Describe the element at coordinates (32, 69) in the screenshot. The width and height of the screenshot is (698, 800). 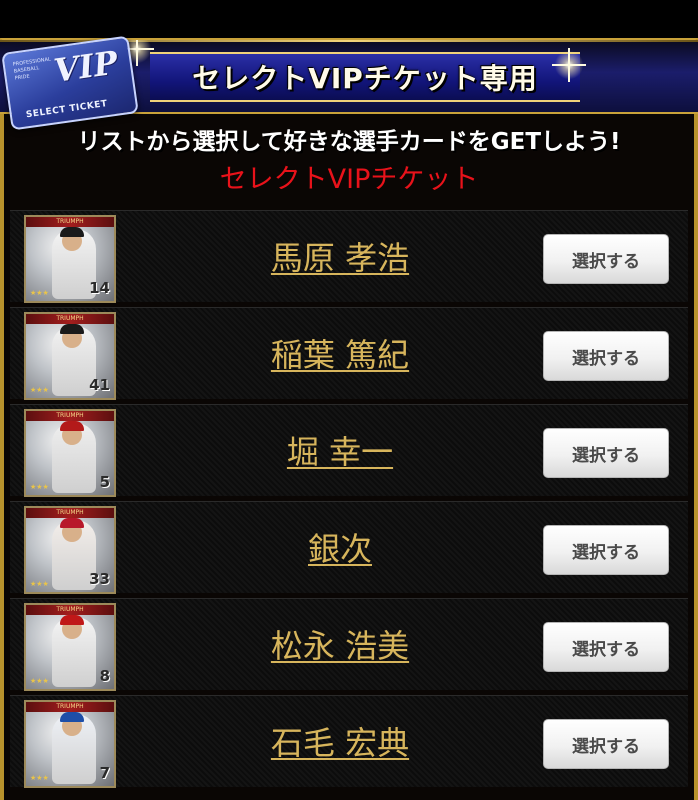
I see `ticket-tiny-text: PROFESSIONAL BASEBALL PRIDE` at that location.